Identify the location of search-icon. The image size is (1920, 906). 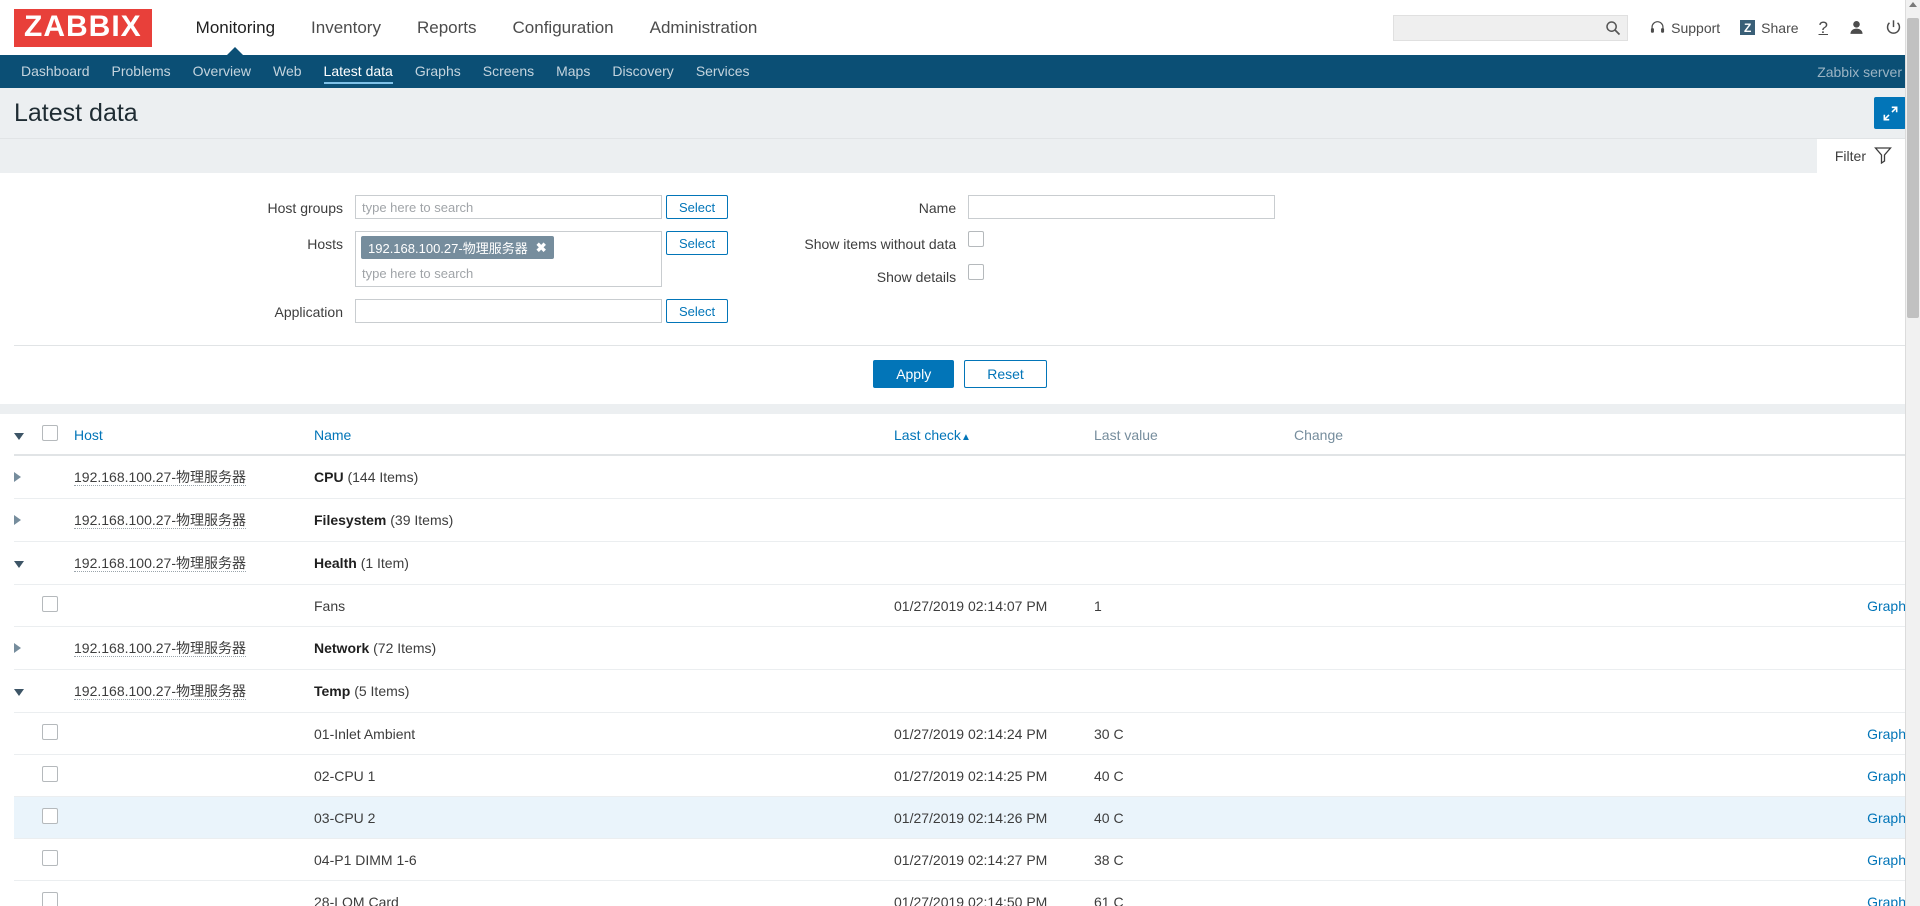
(1613, 28).